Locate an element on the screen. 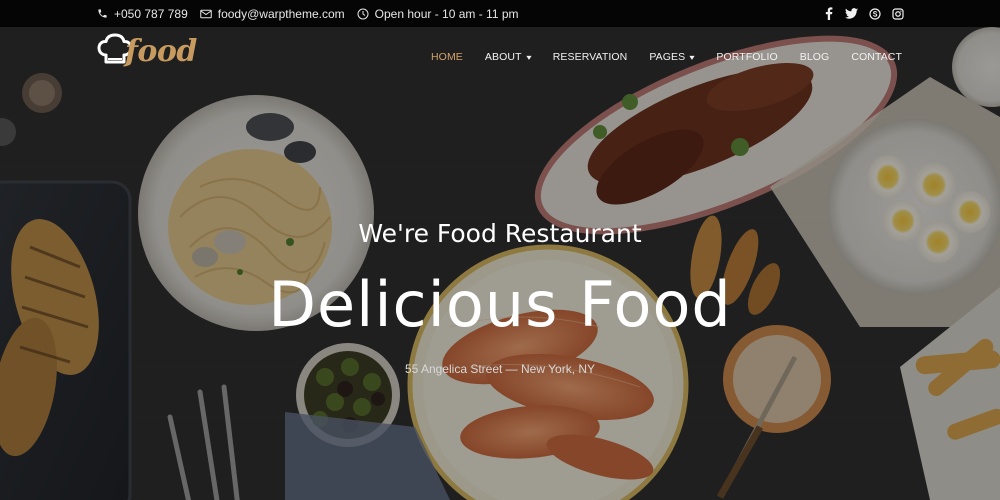  phone-number: +050 787 789 is located at coordinates (151, 13).